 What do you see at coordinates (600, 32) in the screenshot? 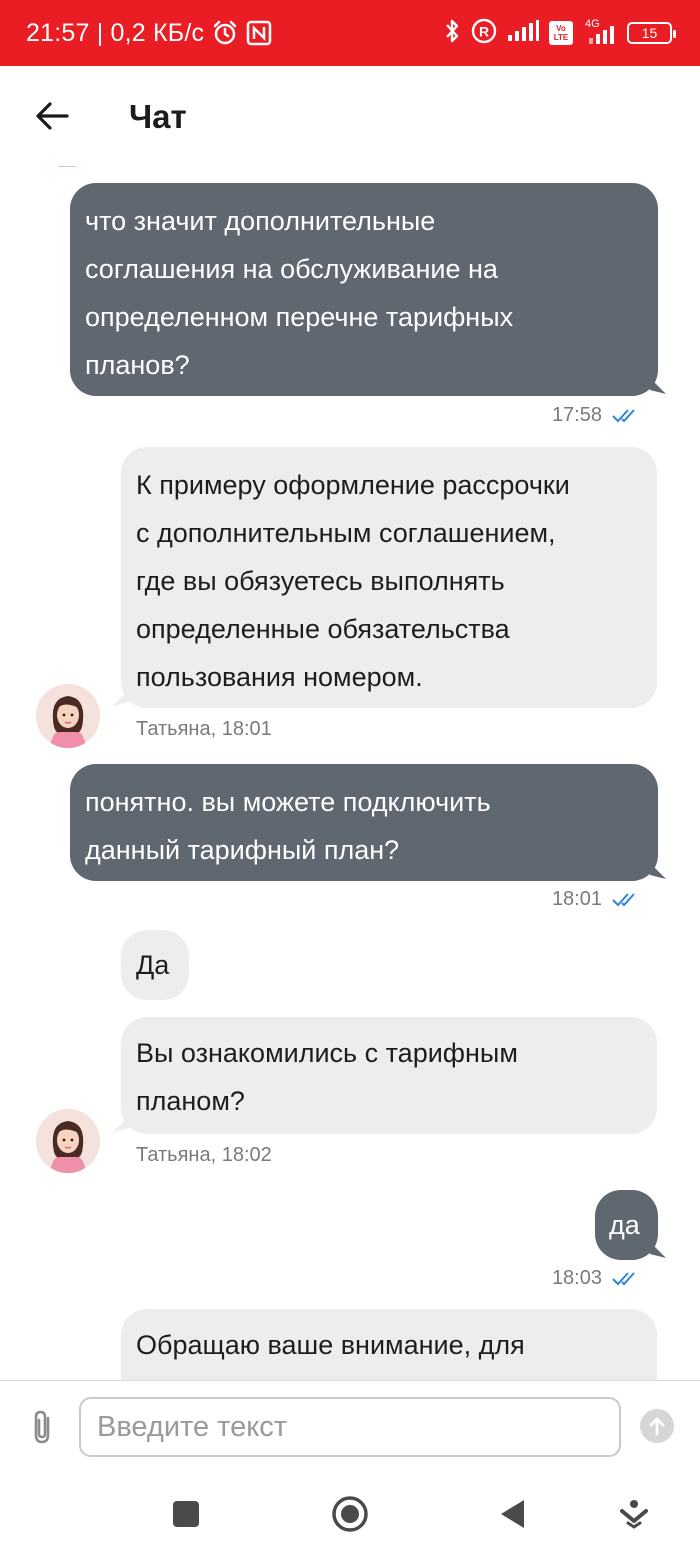
I see `signal-4g-icon: 4G` at bounding box center [600, 32].